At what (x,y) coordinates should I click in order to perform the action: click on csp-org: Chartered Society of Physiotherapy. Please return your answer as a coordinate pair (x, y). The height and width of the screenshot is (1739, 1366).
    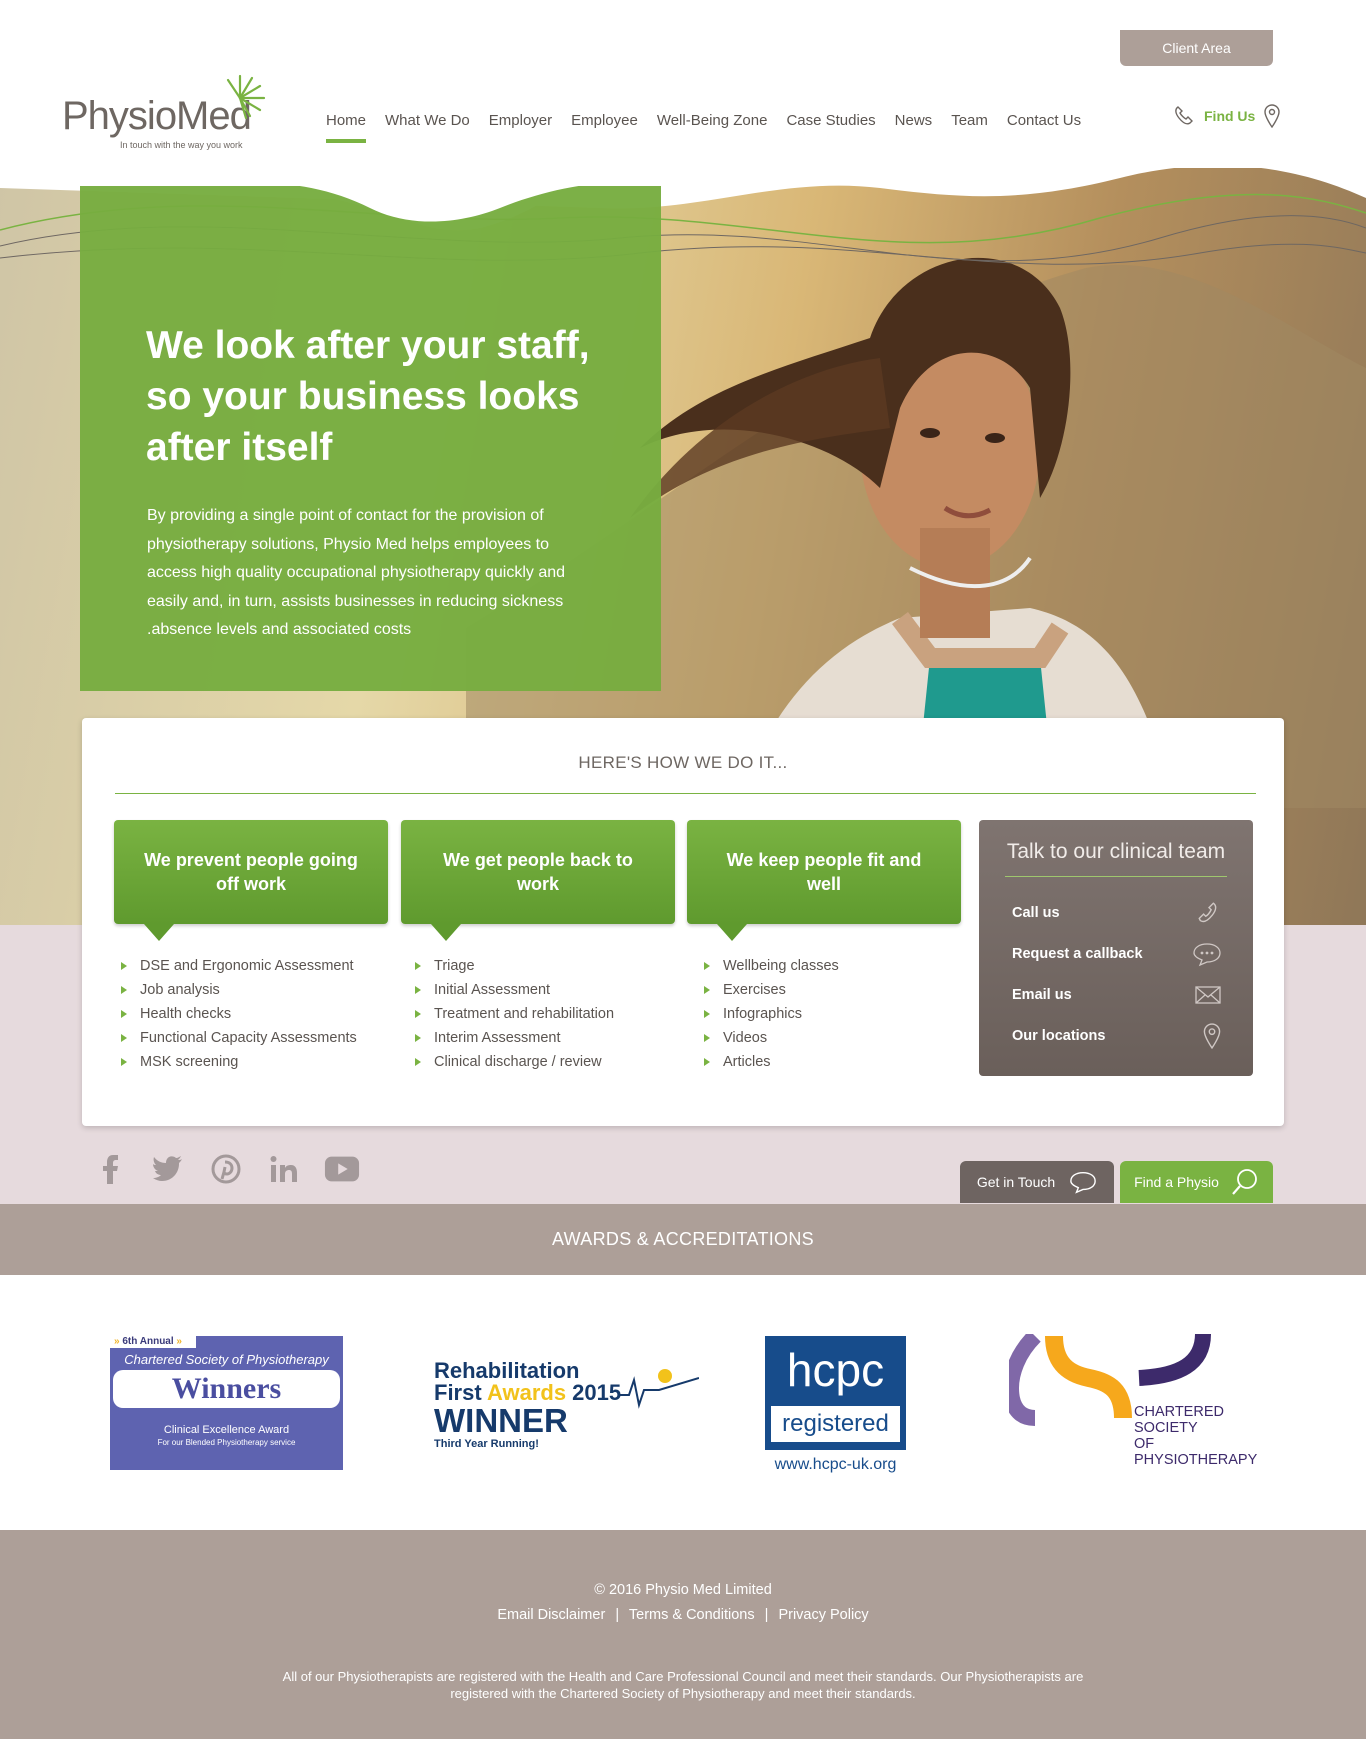
    Looking at the image, I should click on (226, 1359).